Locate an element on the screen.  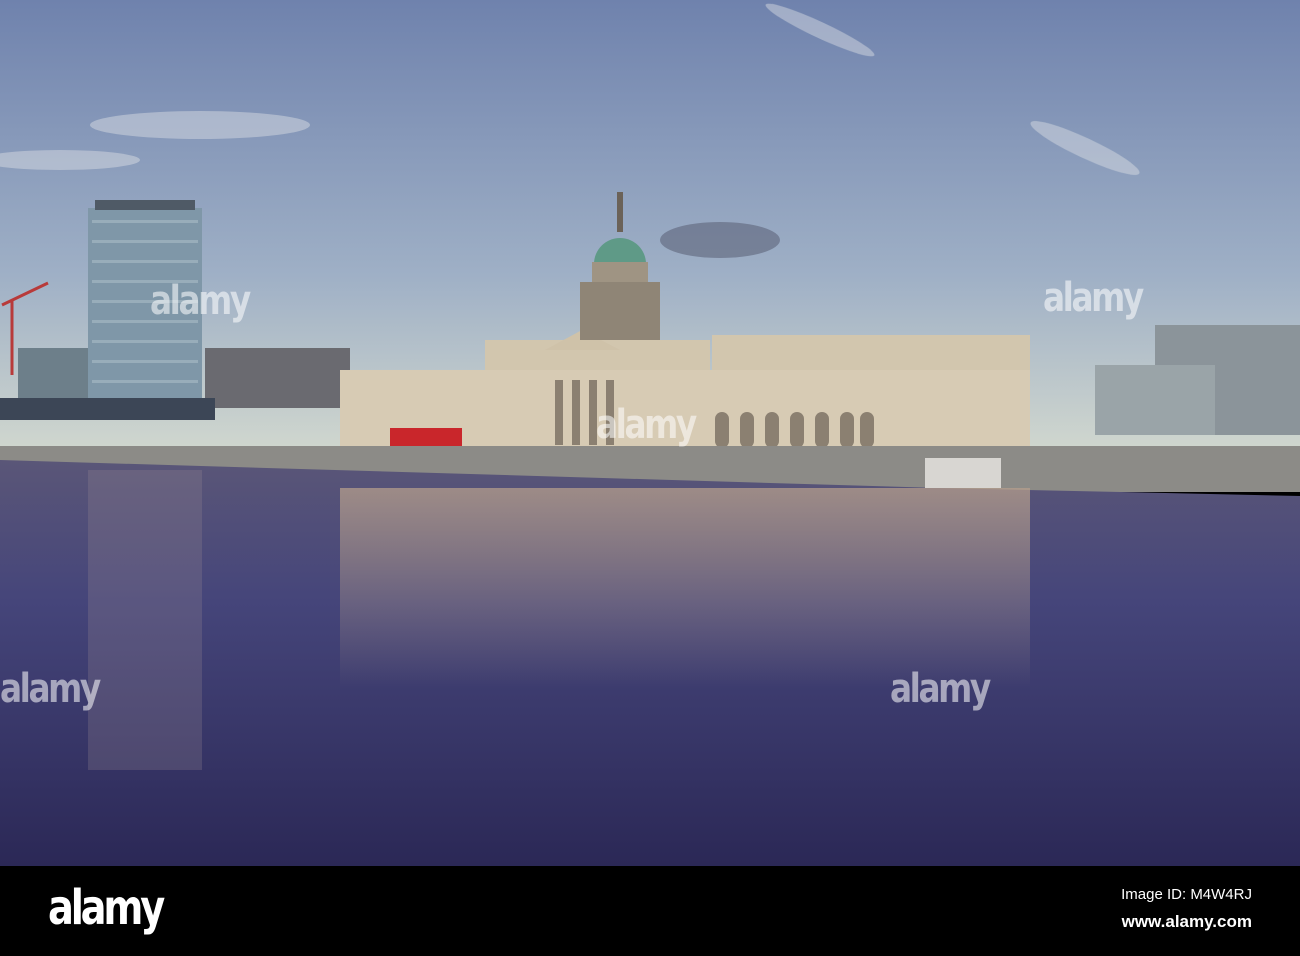
footer-bar: alamy Image ID: M4W4RJ www.alamy.com is located at coordinates (650, 911).